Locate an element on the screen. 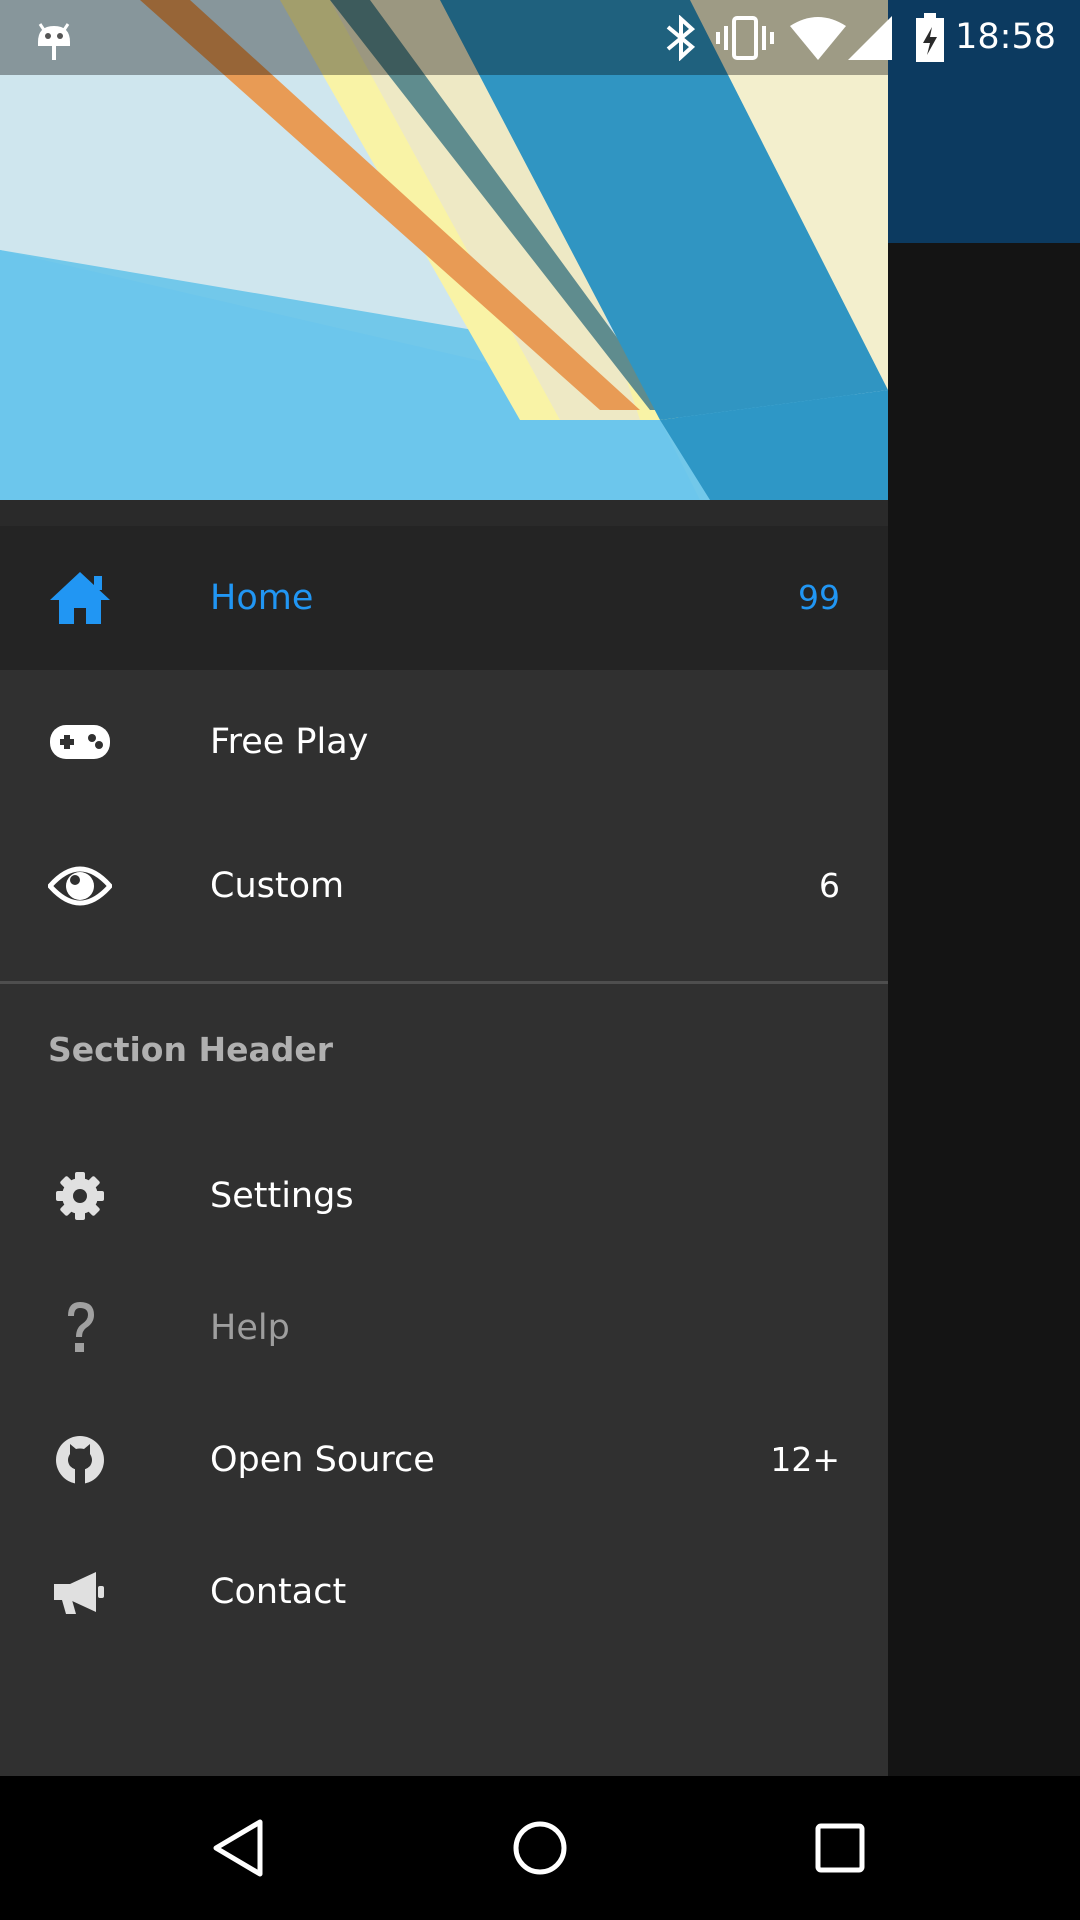  bullhorn-icon is located at coordinates (80, 1592).